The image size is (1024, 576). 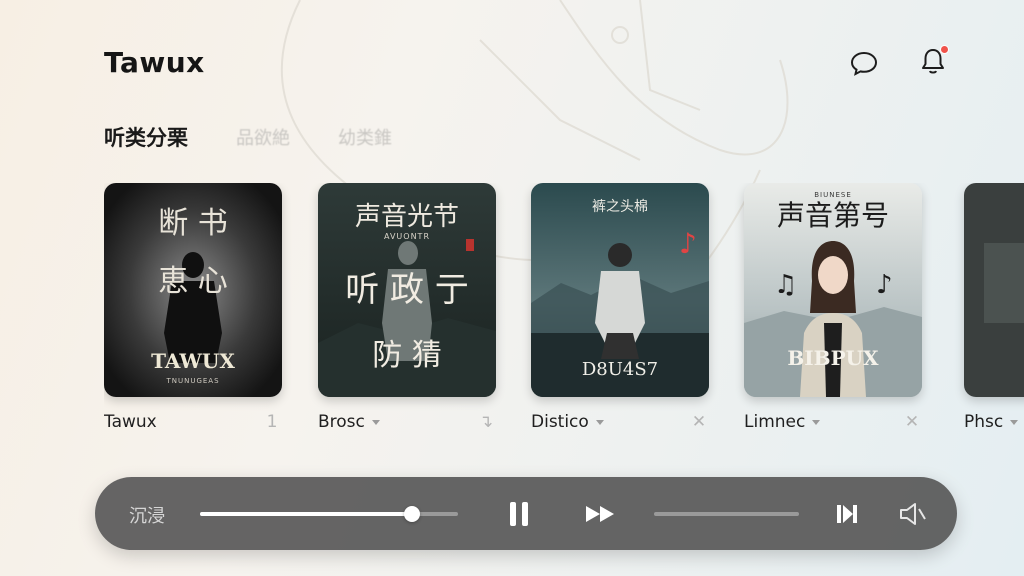 What do you see at coordinates (726, 514) in the screenshot?
I see `secondary-slider` at bounding box center [726, 514].